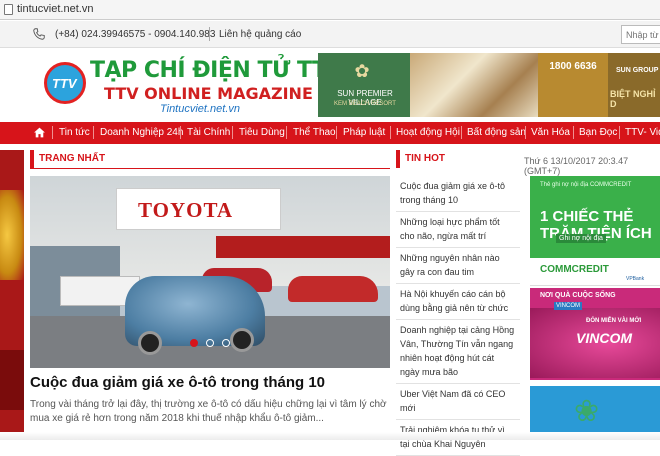  What do you see at coordinates (428, 132) in the screenshot?
I see `nav-item-hoat-dong-hoi: Hoạt động Hội` at bounding box center [428, 132].